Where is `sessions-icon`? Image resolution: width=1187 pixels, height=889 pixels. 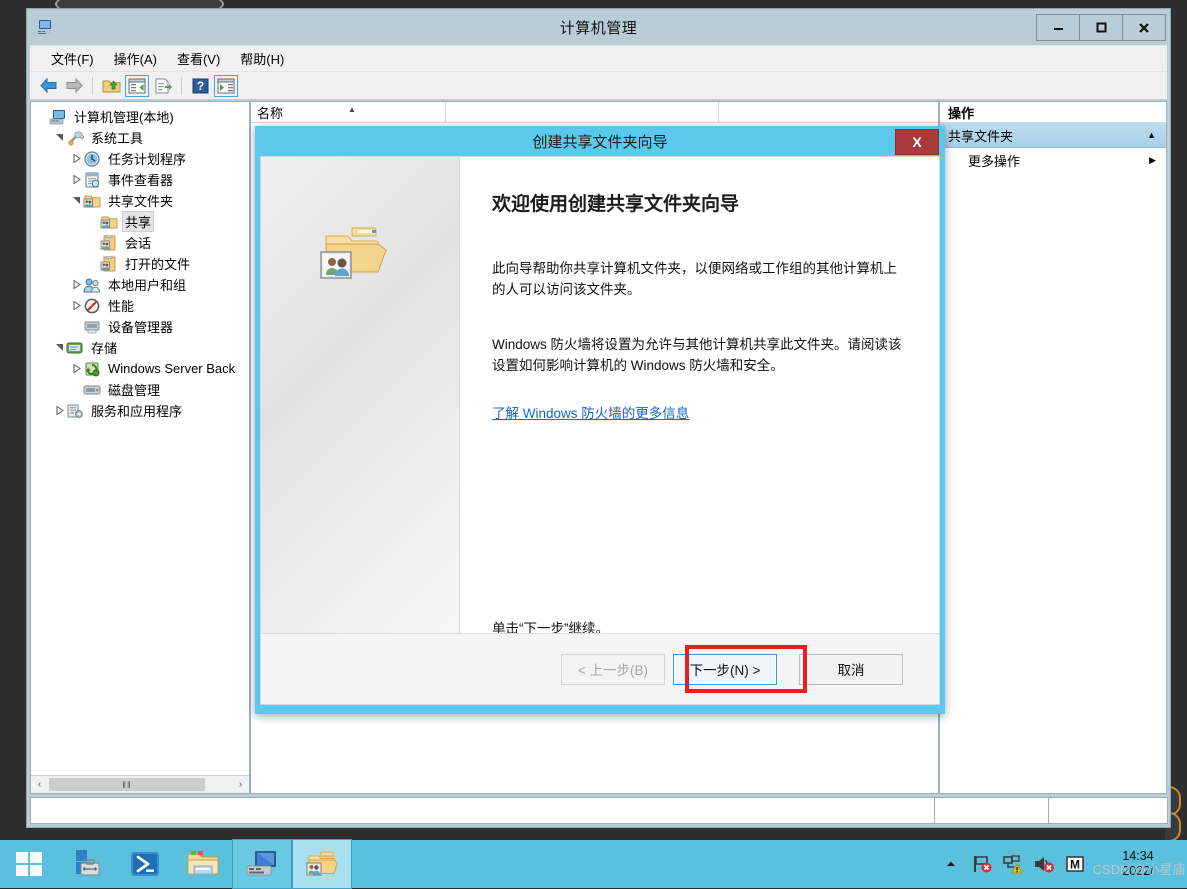
sessions-icon is located at coordinates (109, 242).